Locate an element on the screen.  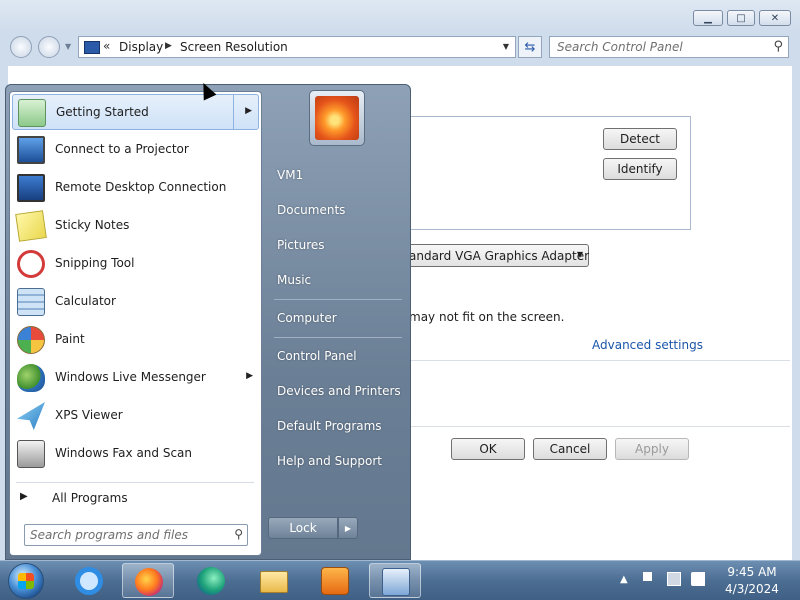
back-button is located at coordinates (21, 47).